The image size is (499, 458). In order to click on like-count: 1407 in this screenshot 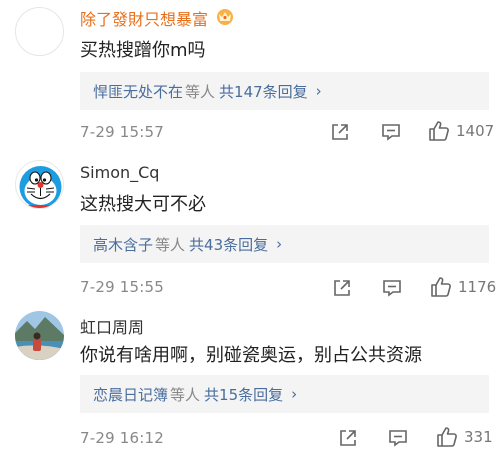, I will do `click(475, 131)`.